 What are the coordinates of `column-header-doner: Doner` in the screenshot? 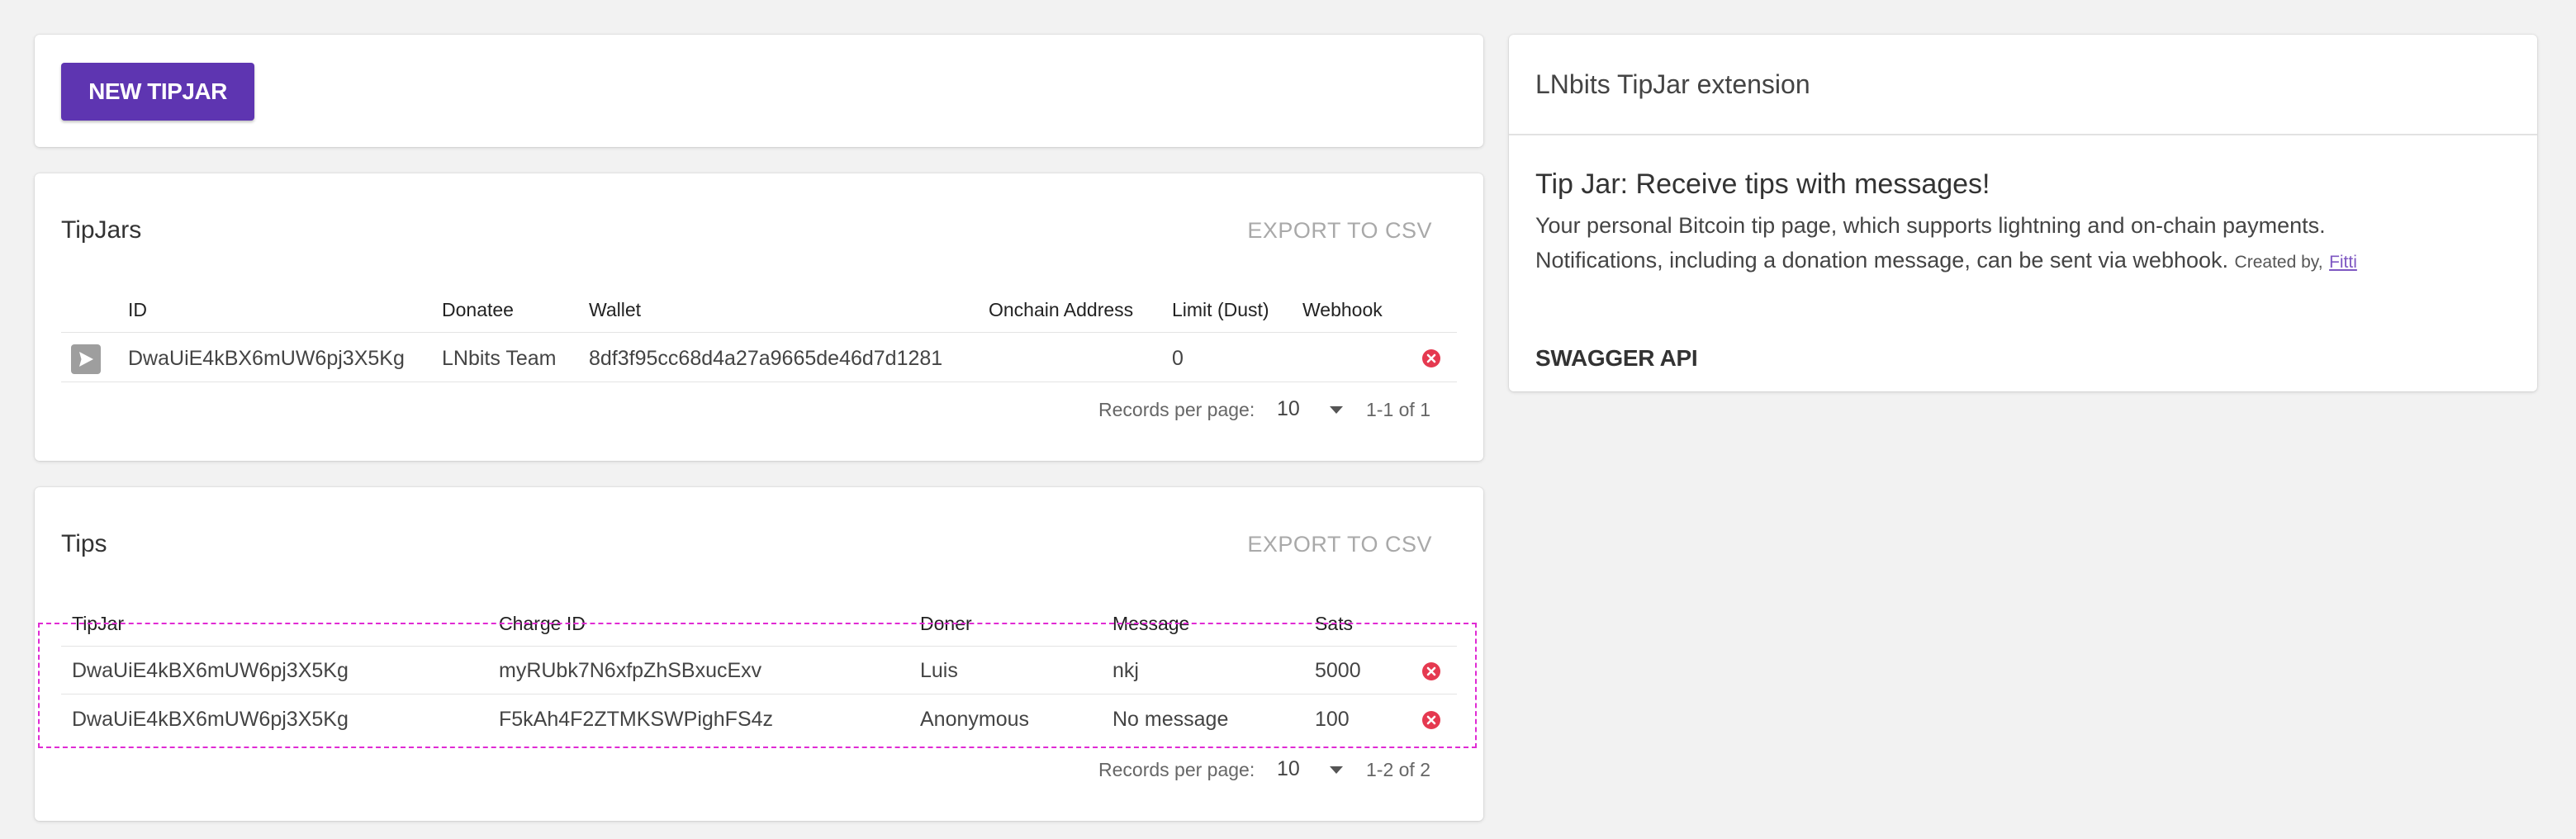 It's located at (946, 624).